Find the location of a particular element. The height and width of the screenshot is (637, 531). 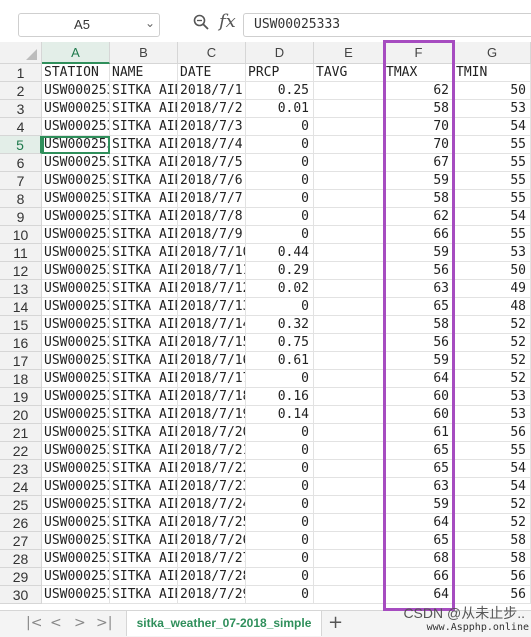

row-header: 21 is located at coordinates (21, 433).